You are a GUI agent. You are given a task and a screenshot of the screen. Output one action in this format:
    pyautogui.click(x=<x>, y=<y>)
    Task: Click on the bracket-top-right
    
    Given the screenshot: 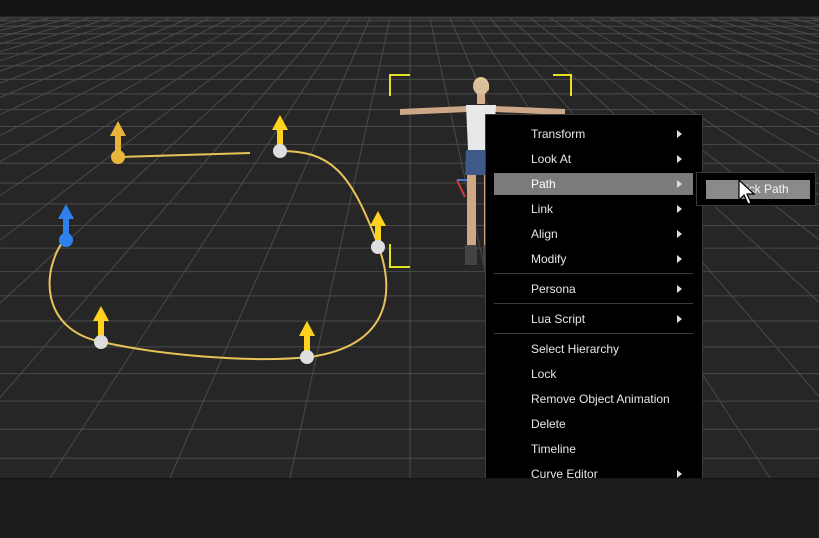 What is the action you would take?
    pyautogui.click(x=562, y=85)
    